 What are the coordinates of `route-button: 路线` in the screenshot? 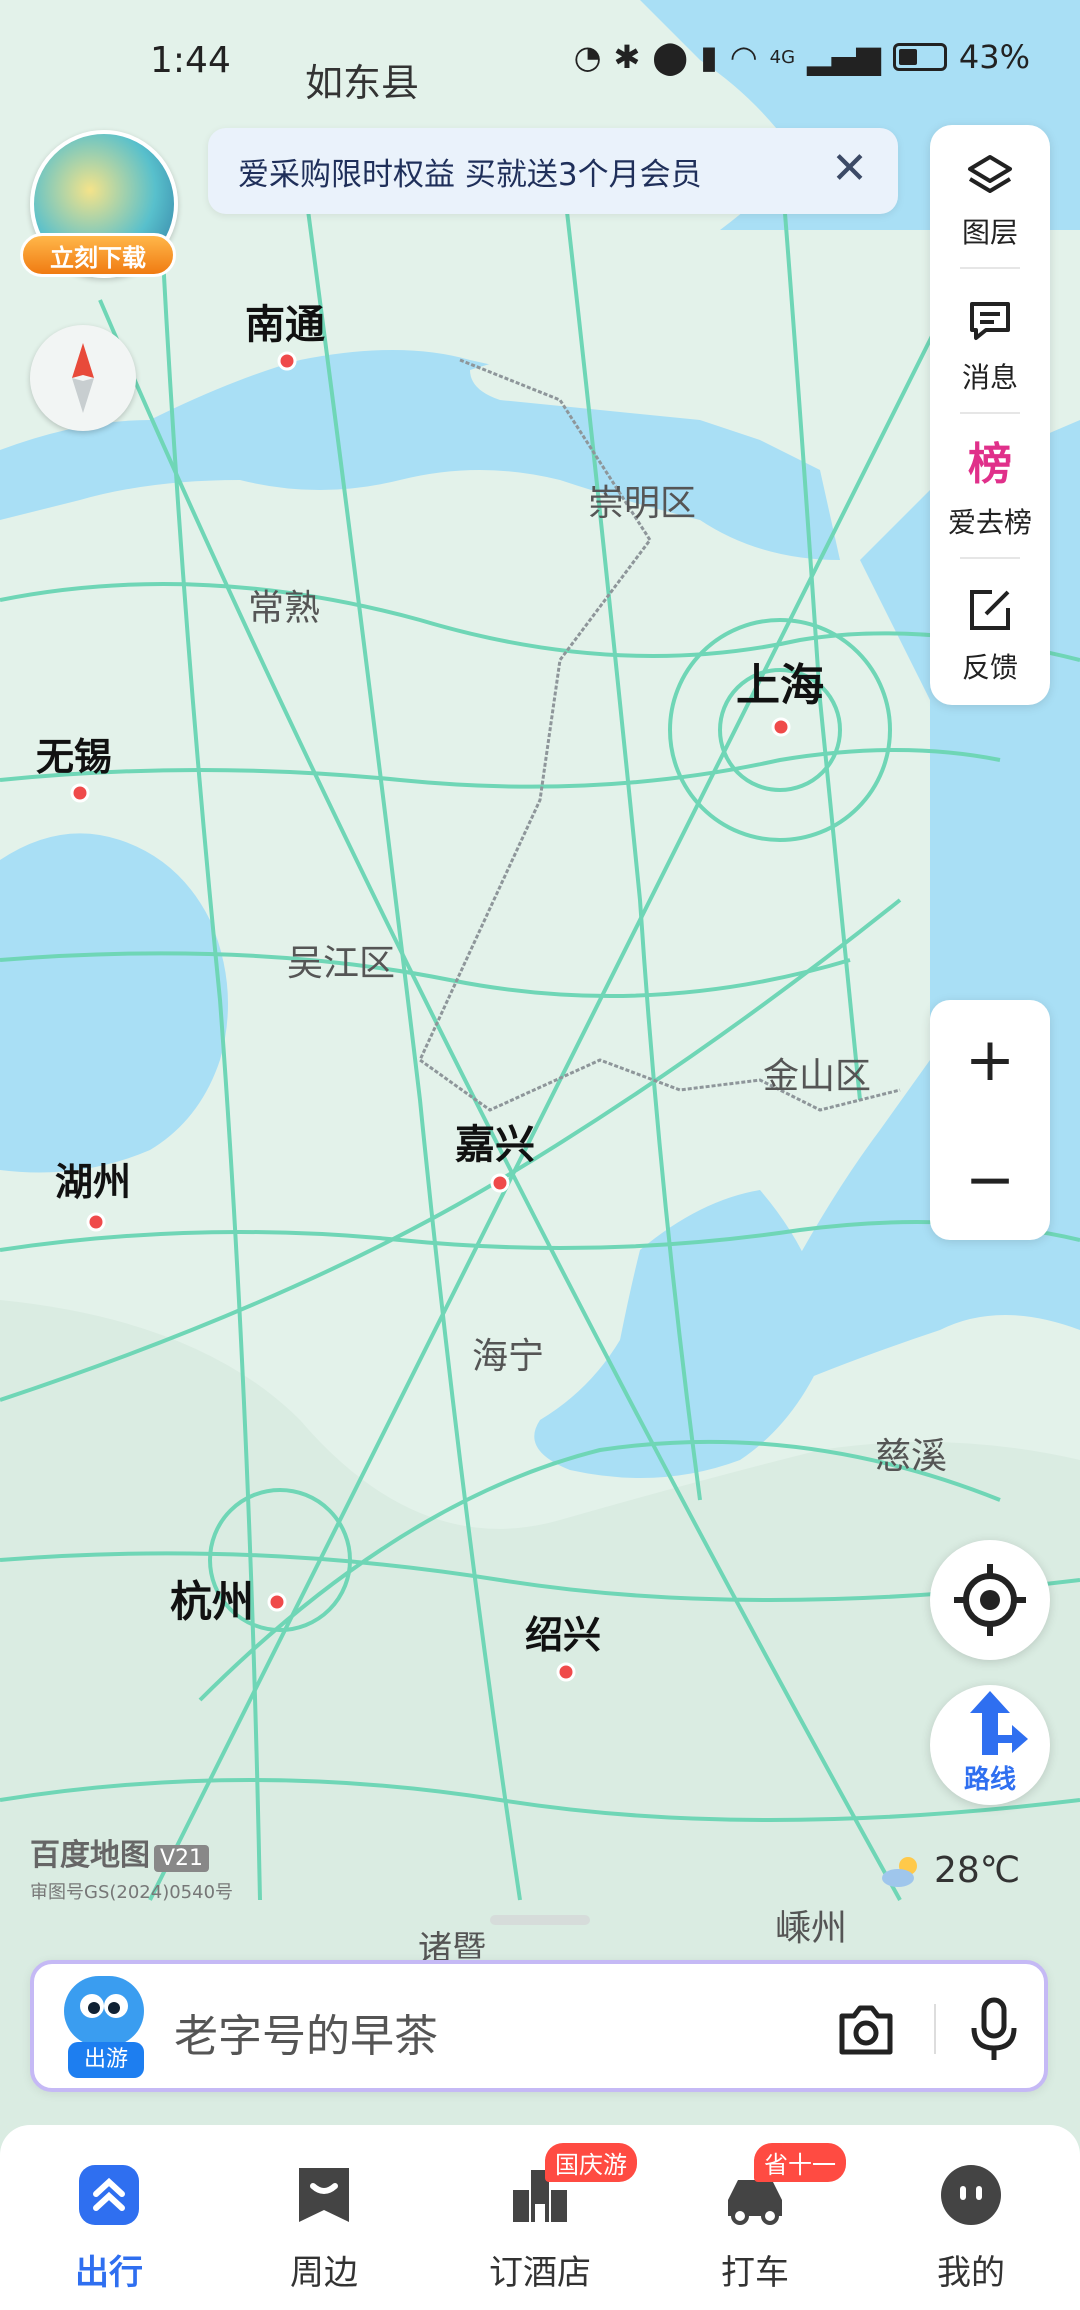 It's located at (990, 1745).